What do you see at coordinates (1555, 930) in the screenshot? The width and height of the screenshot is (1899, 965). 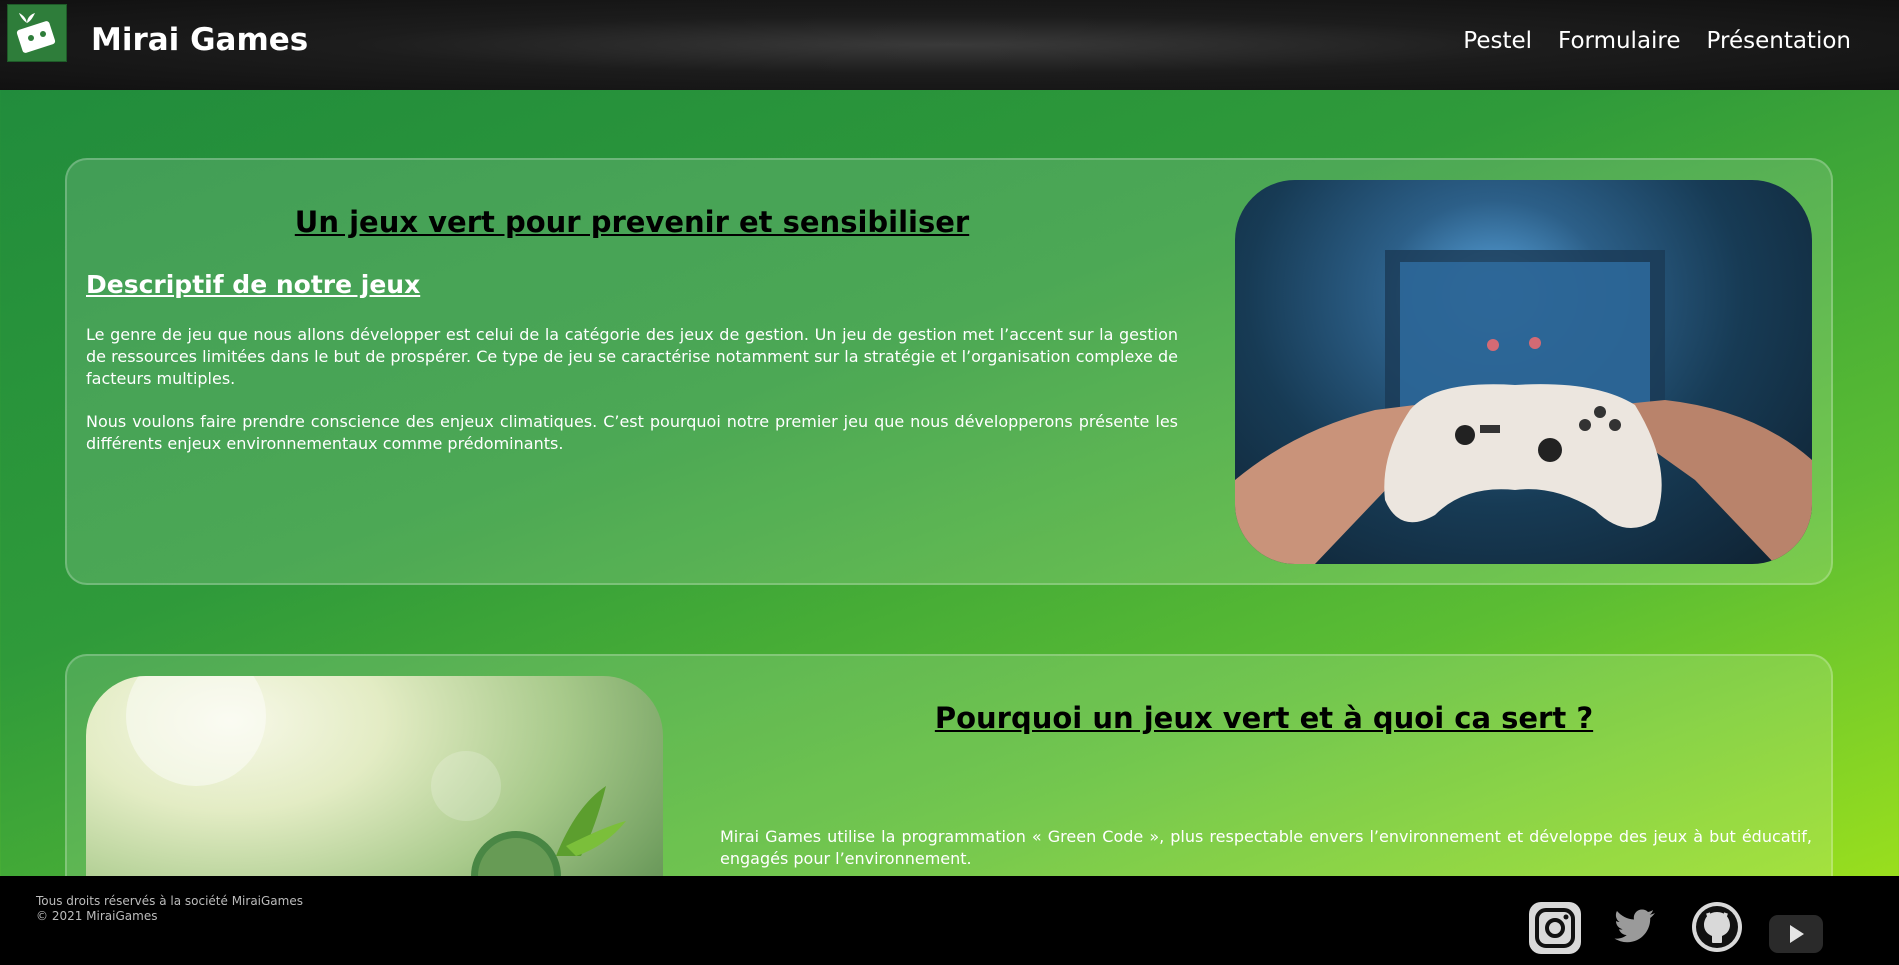 I see `instagram-icon` at bounding box center [1555, 930].